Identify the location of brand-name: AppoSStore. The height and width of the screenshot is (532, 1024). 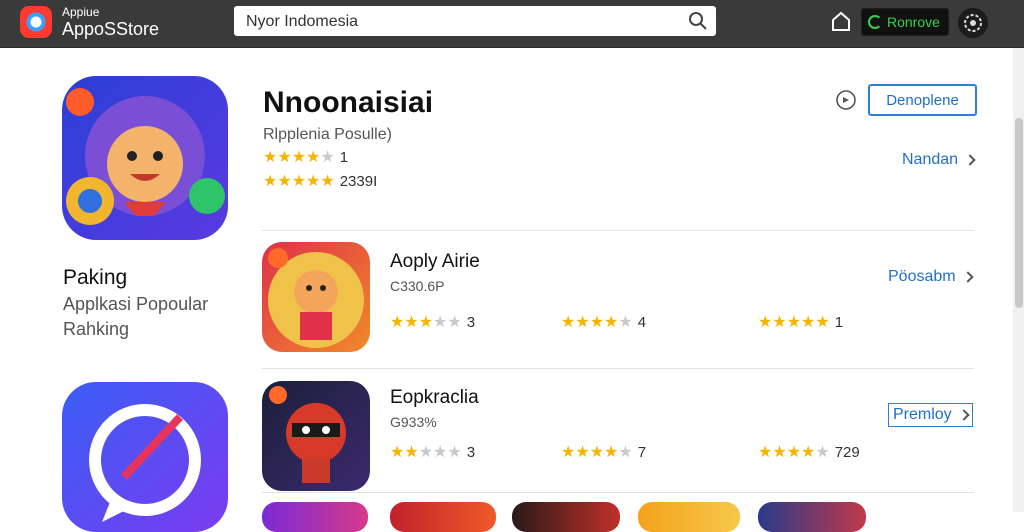
(111, 29).